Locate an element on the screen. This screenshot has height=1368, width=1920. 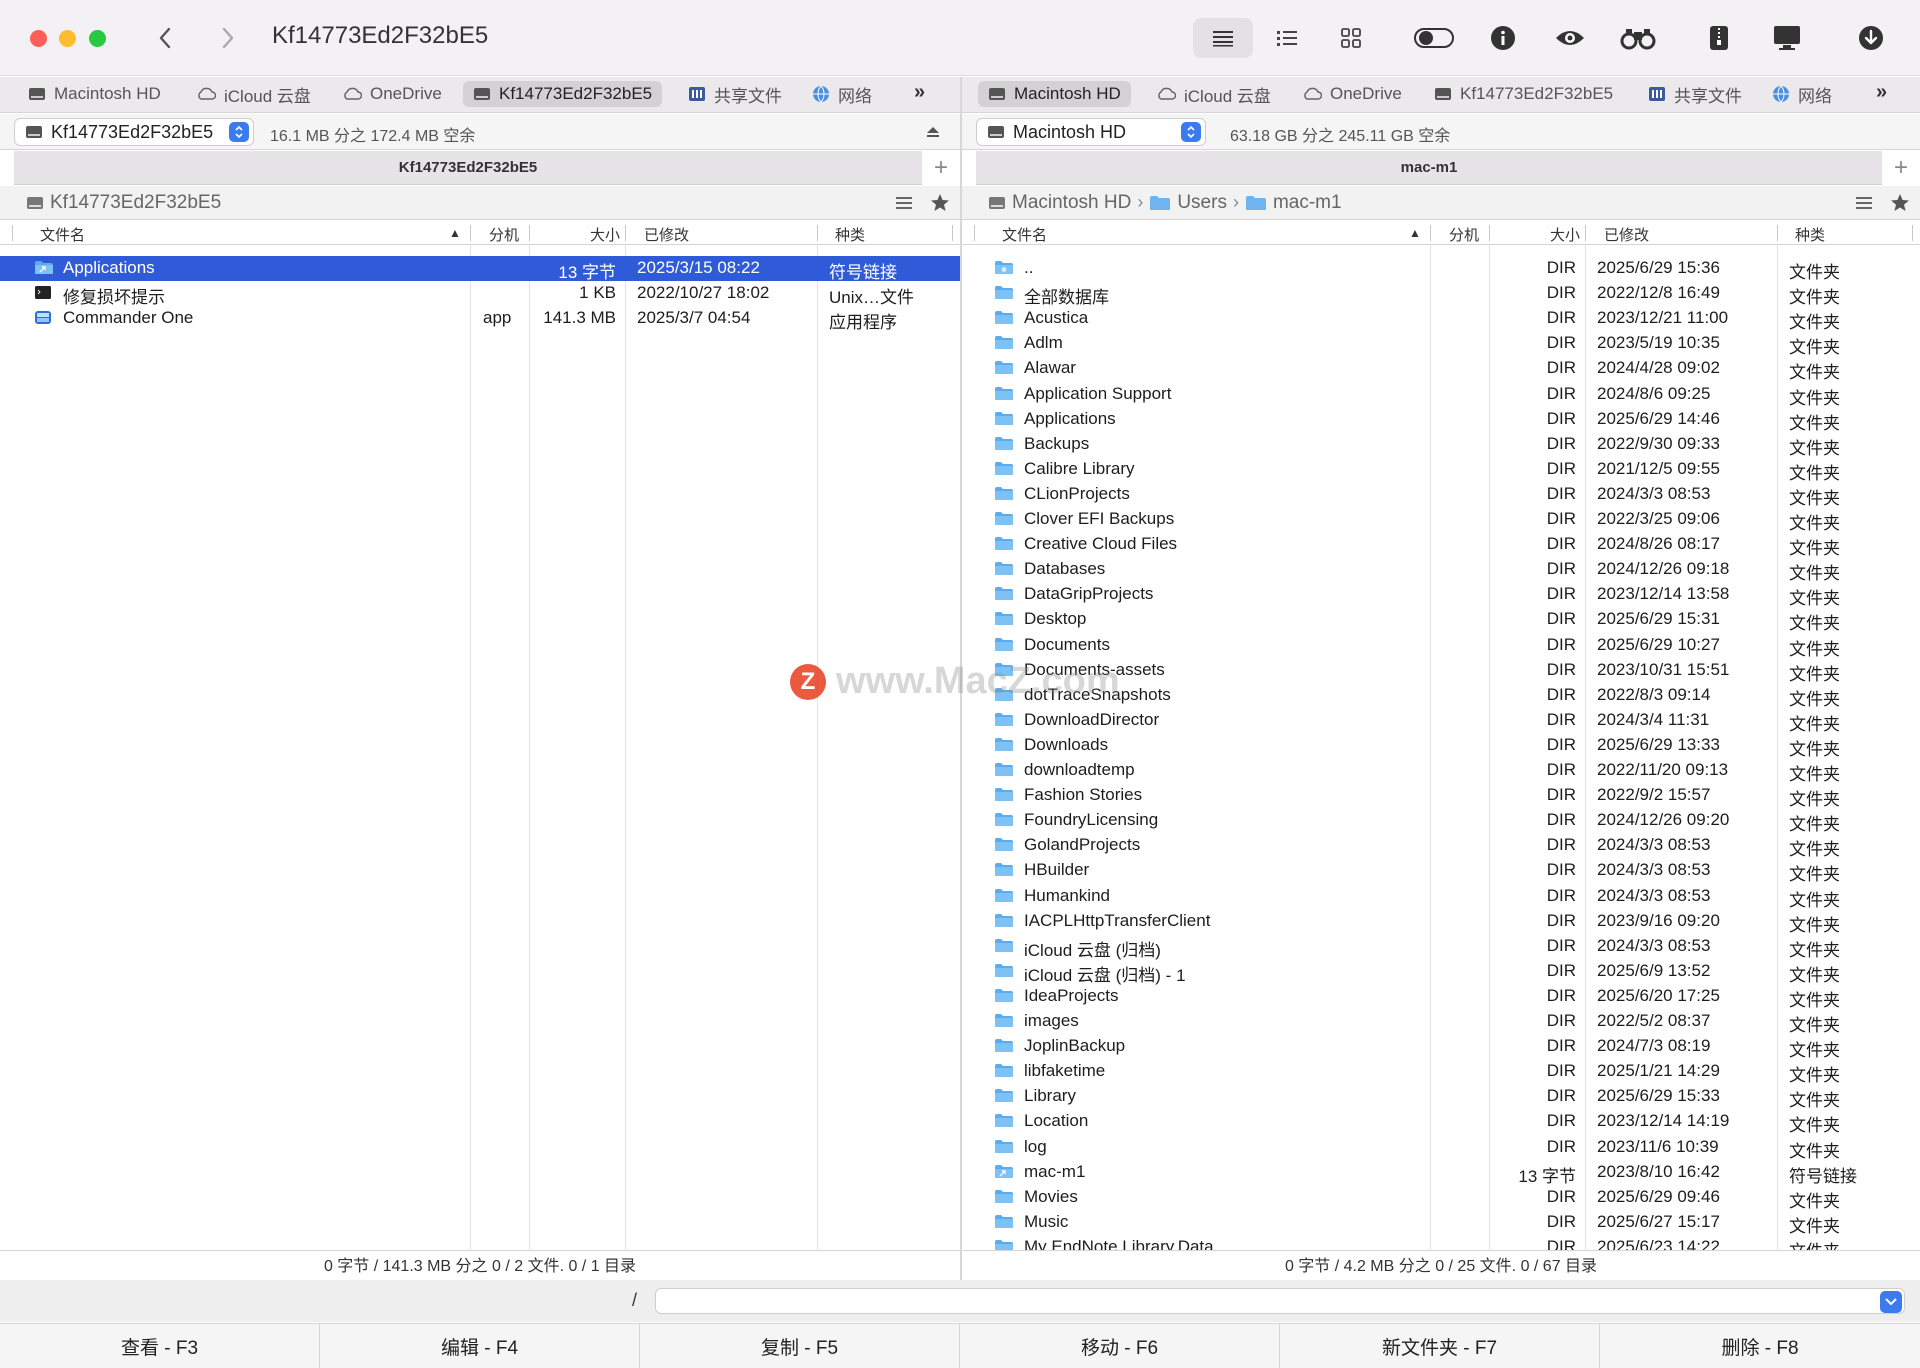
terminal-button is located at coordinates (1787, 38).